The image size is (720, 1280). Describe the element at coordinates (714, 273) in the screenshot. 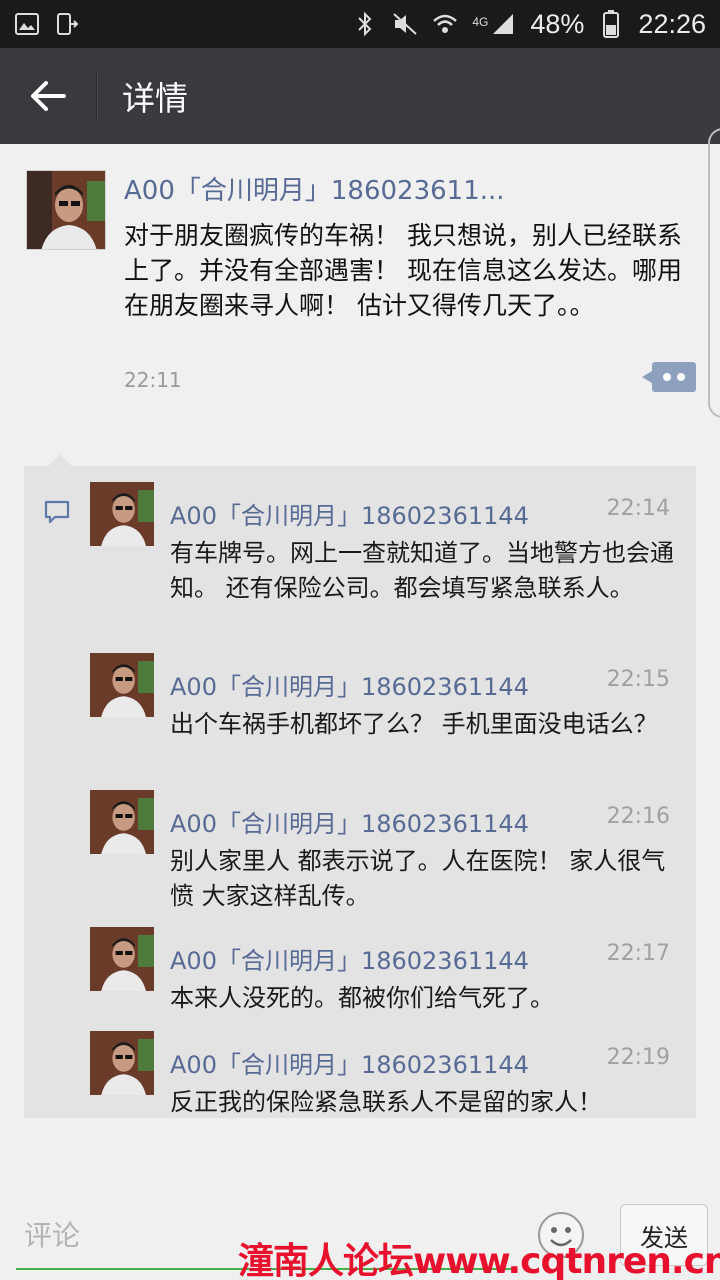

I see `edge-handle` at that location.